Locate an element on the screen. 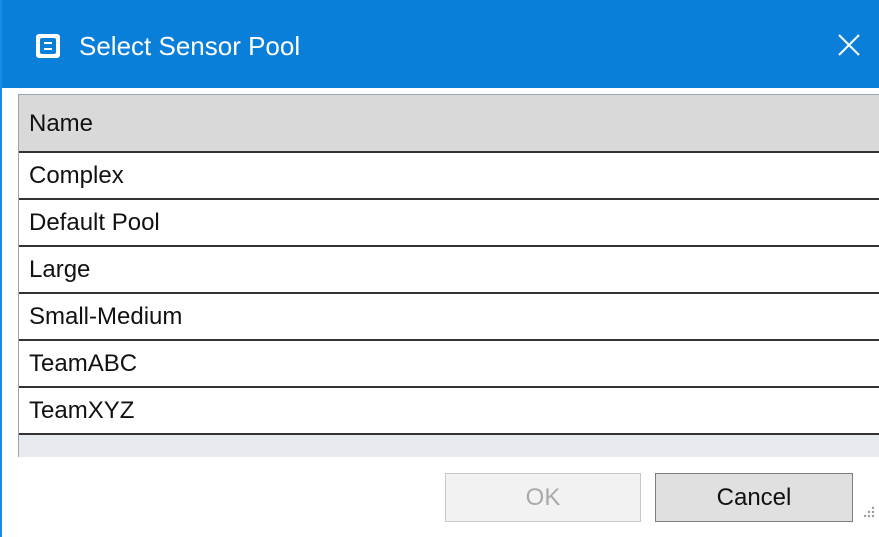 The image size is (879, 537). column-header-name: Name is located at coordinates (449, 124).